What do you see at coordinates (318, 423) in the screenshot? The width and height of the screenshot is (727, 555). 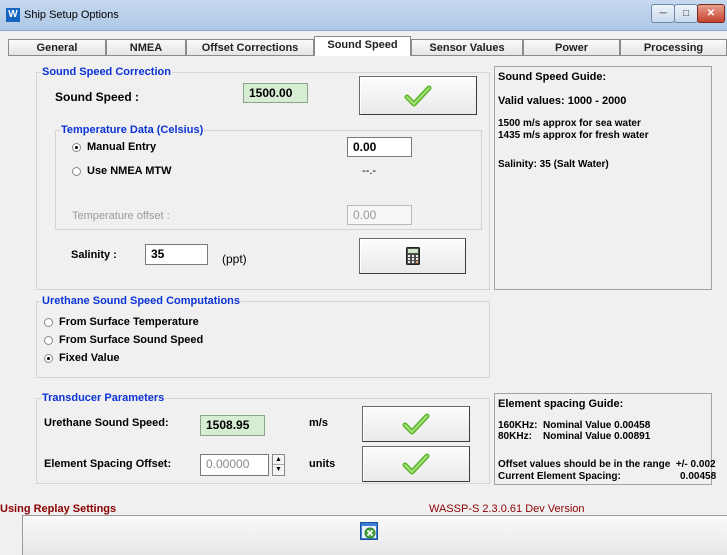 I see `urethane-sound-speed-unit: m/s` at bounding box center [318, 423].